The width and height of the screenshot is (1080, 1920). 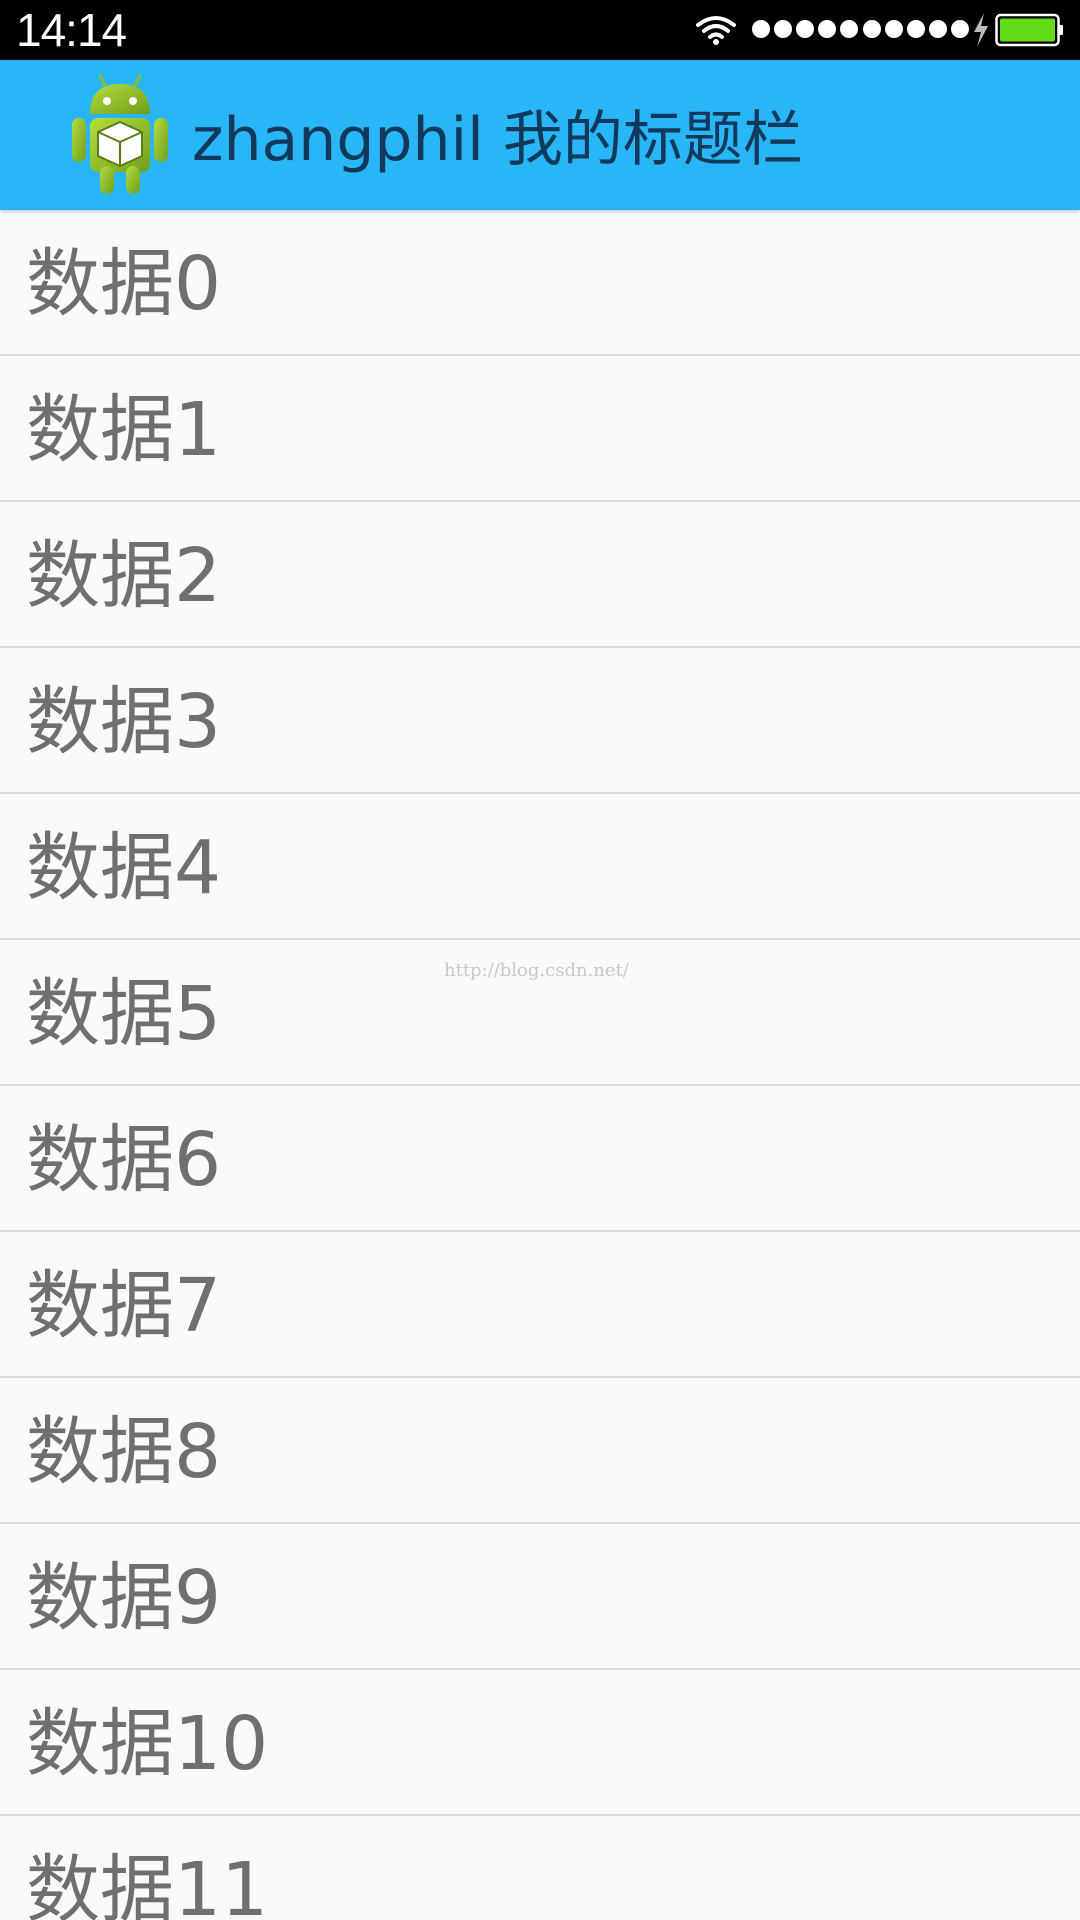 What do you see at coordinates (124, 430) in the screenshot?
I see `list-item-label: 数据1` at bounding box center [124, 430].